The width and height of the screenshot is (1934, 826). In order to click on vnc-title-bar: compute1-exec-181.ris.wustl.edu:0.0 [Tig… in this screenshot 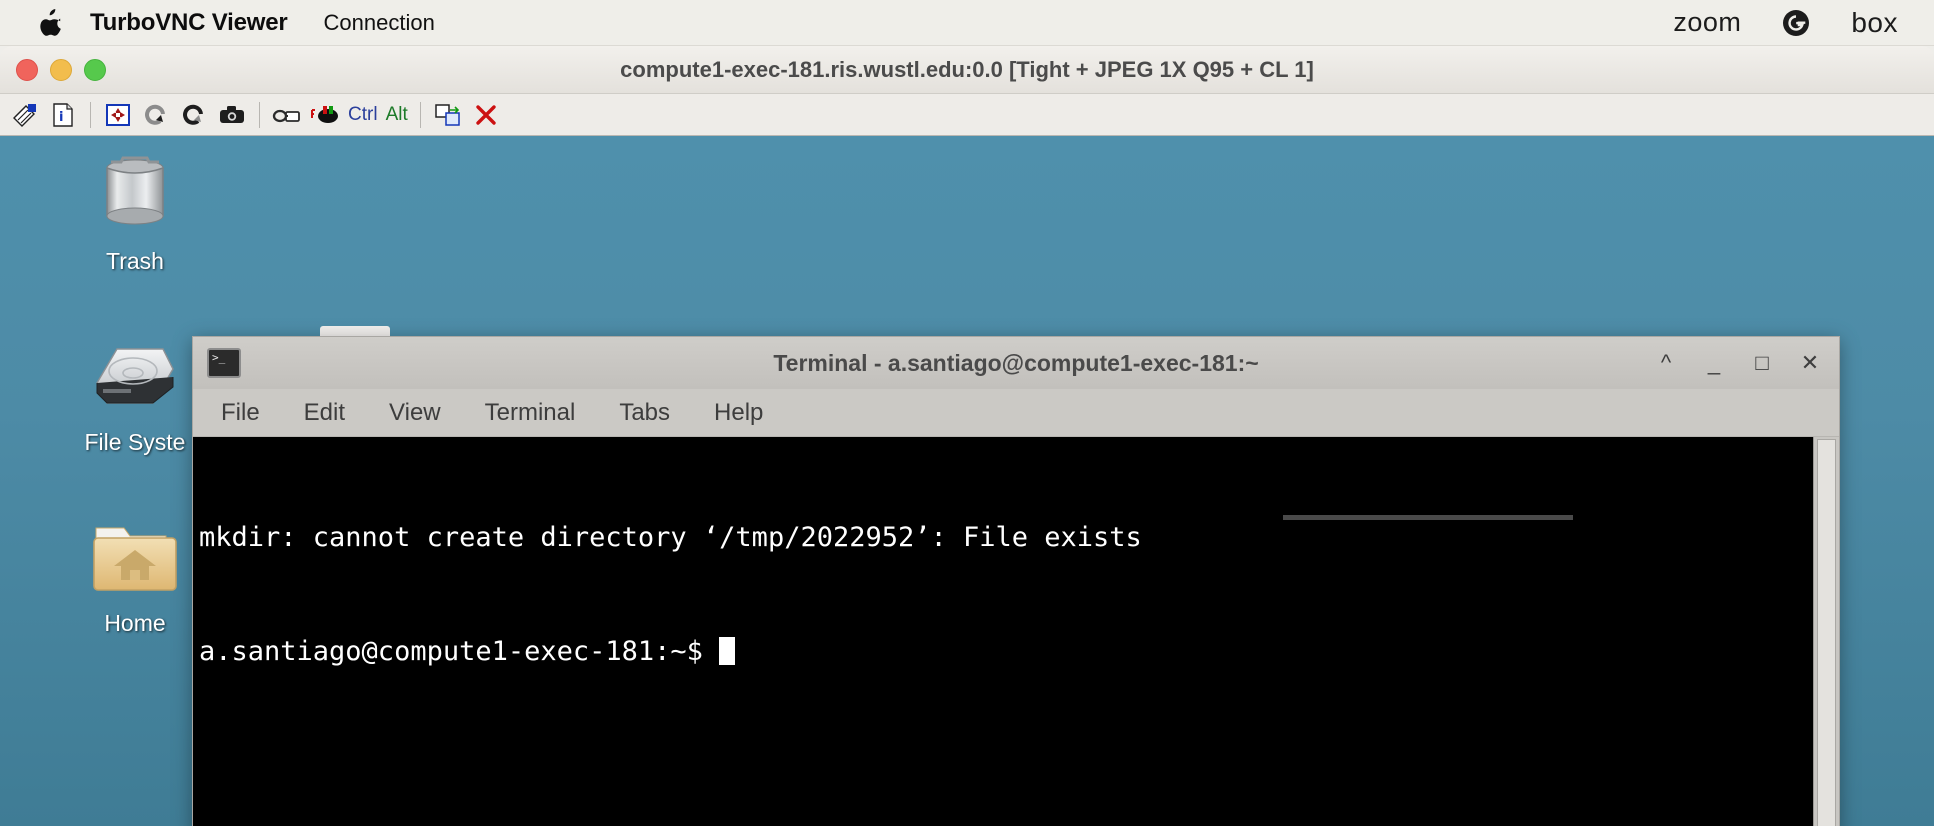, I will do `click(967, 70)`.